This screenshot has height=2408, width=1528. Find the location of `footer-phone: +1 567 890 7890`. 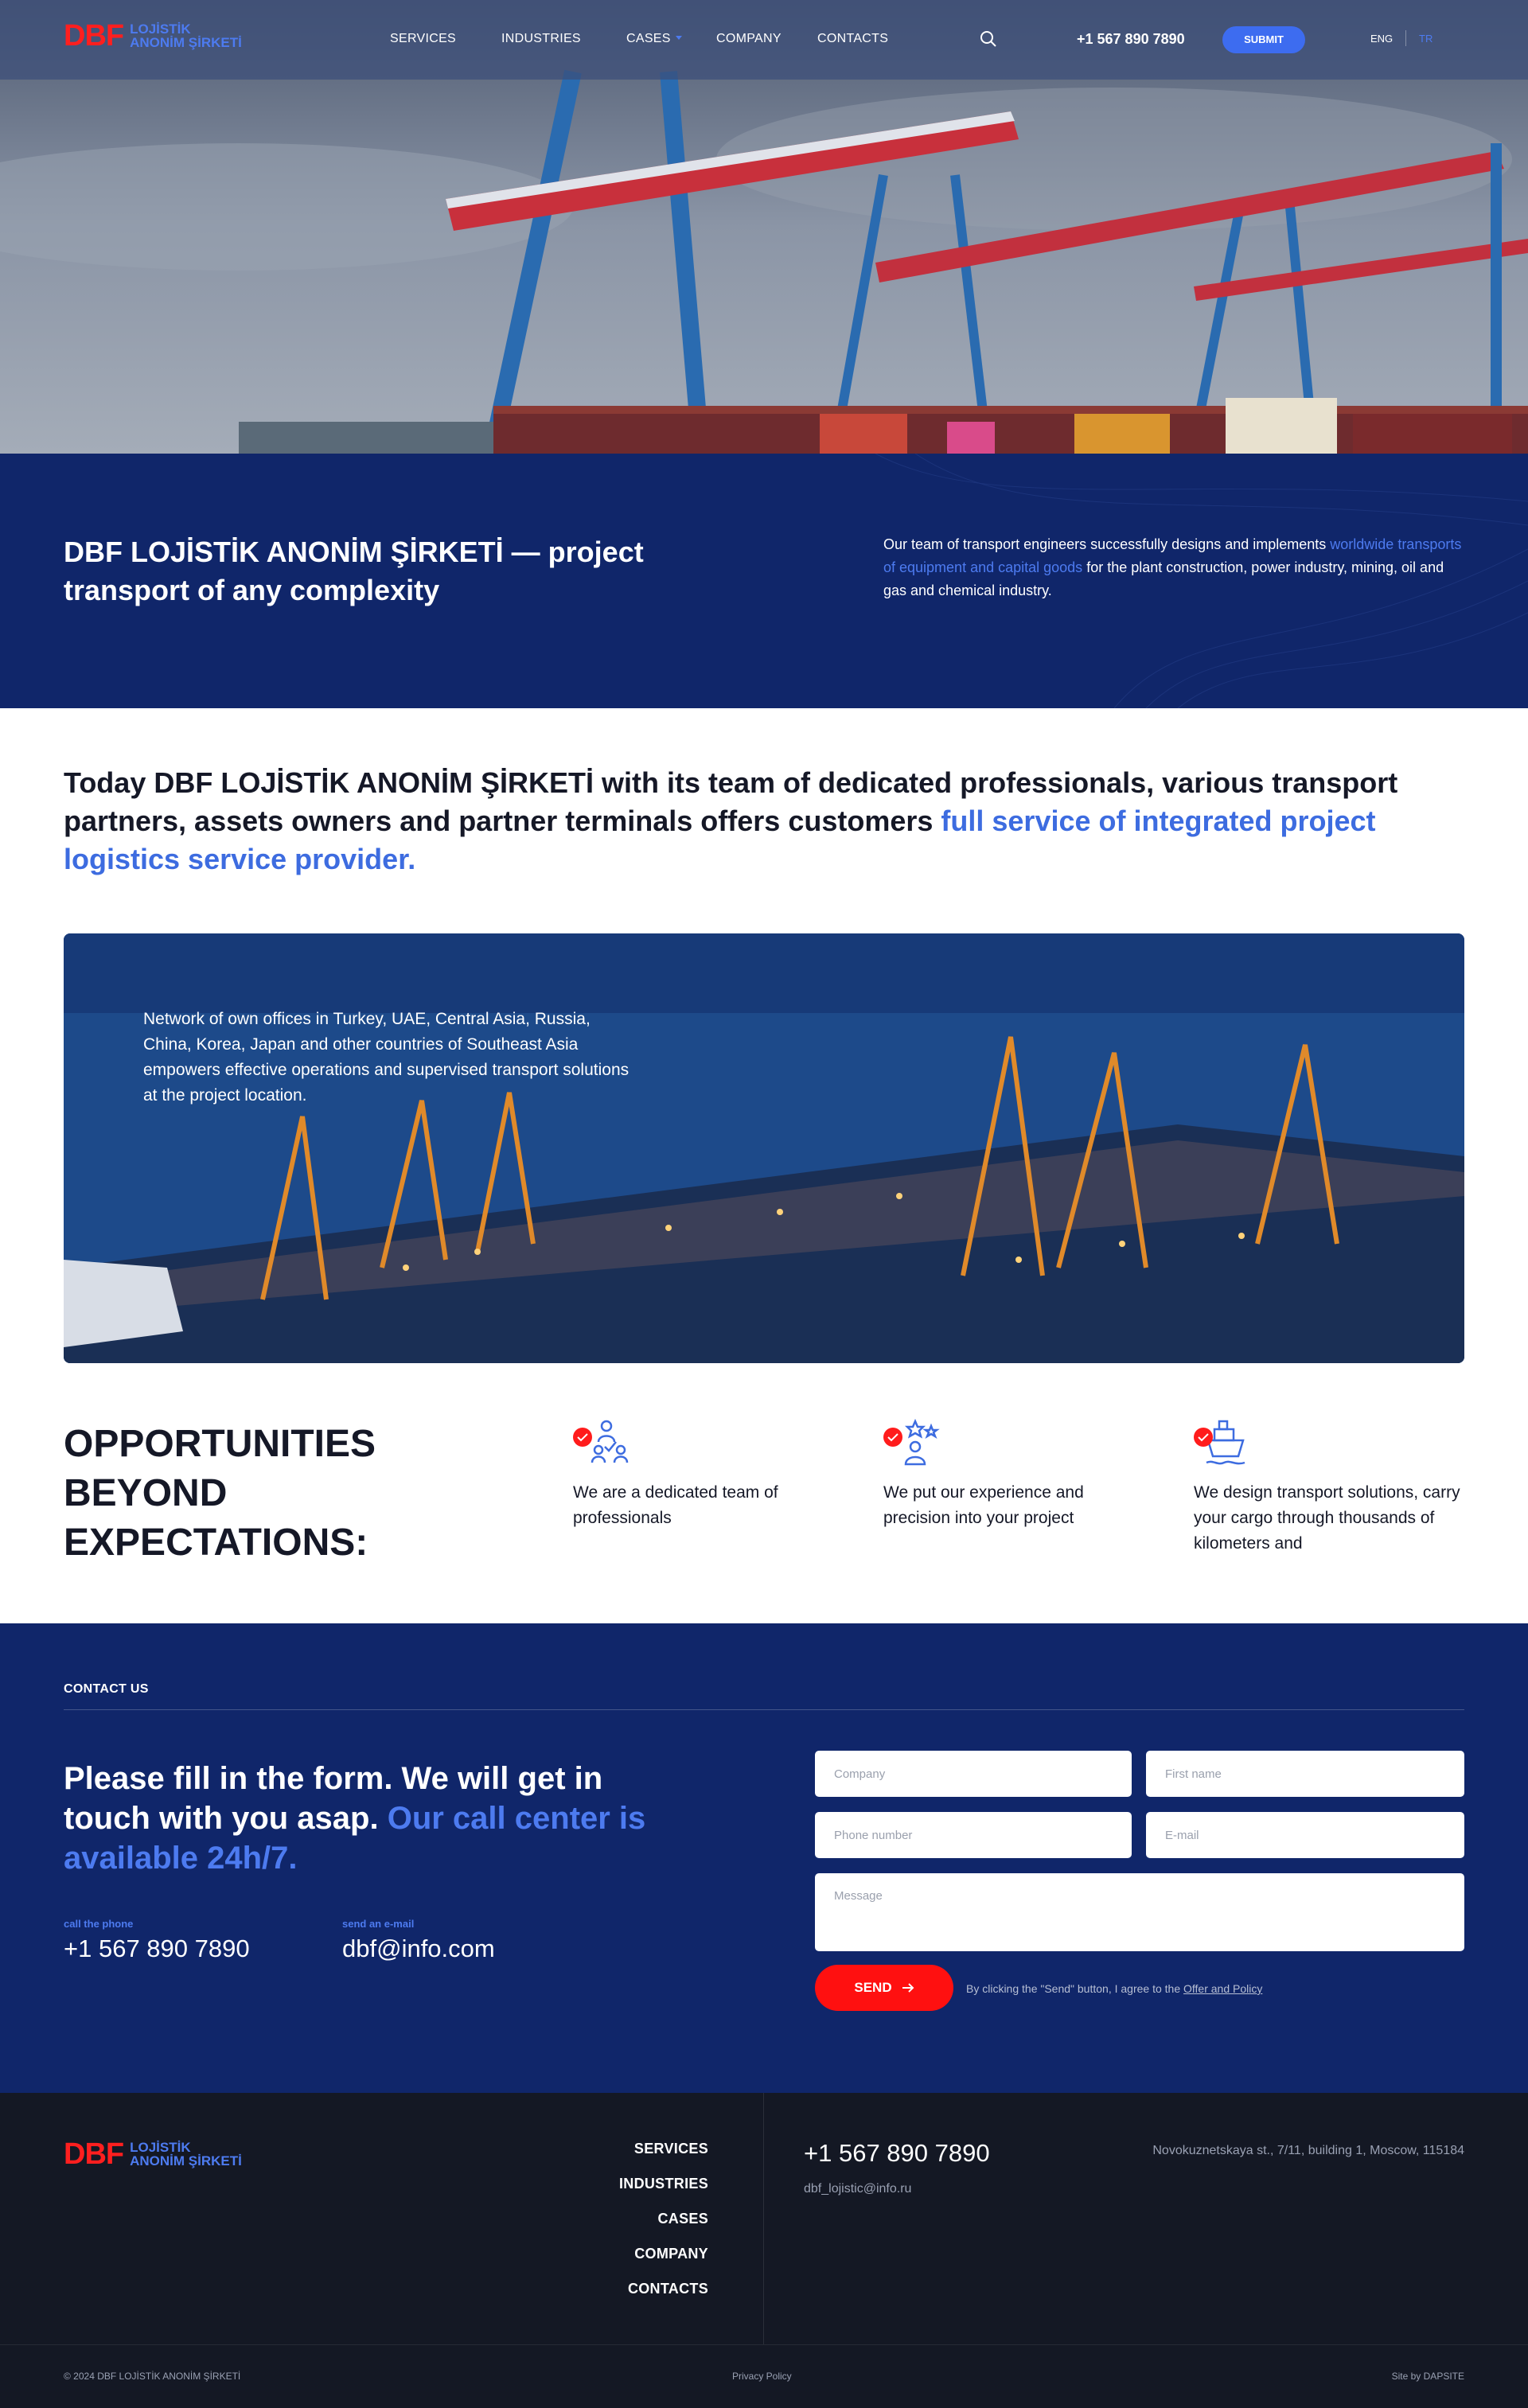

footer-phone: +1 567 890 7890 is located at coordinates (897, 2154).